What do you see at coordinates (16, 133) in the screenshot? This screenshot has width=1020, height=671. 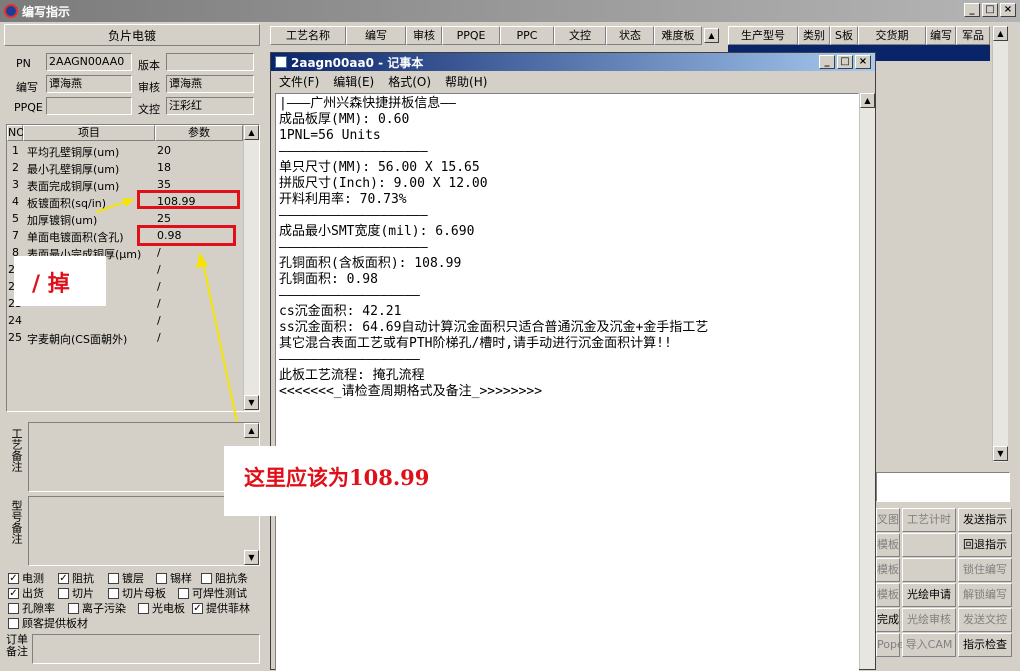 I see `col-no-header: NO` at bounding box center [16, 133].